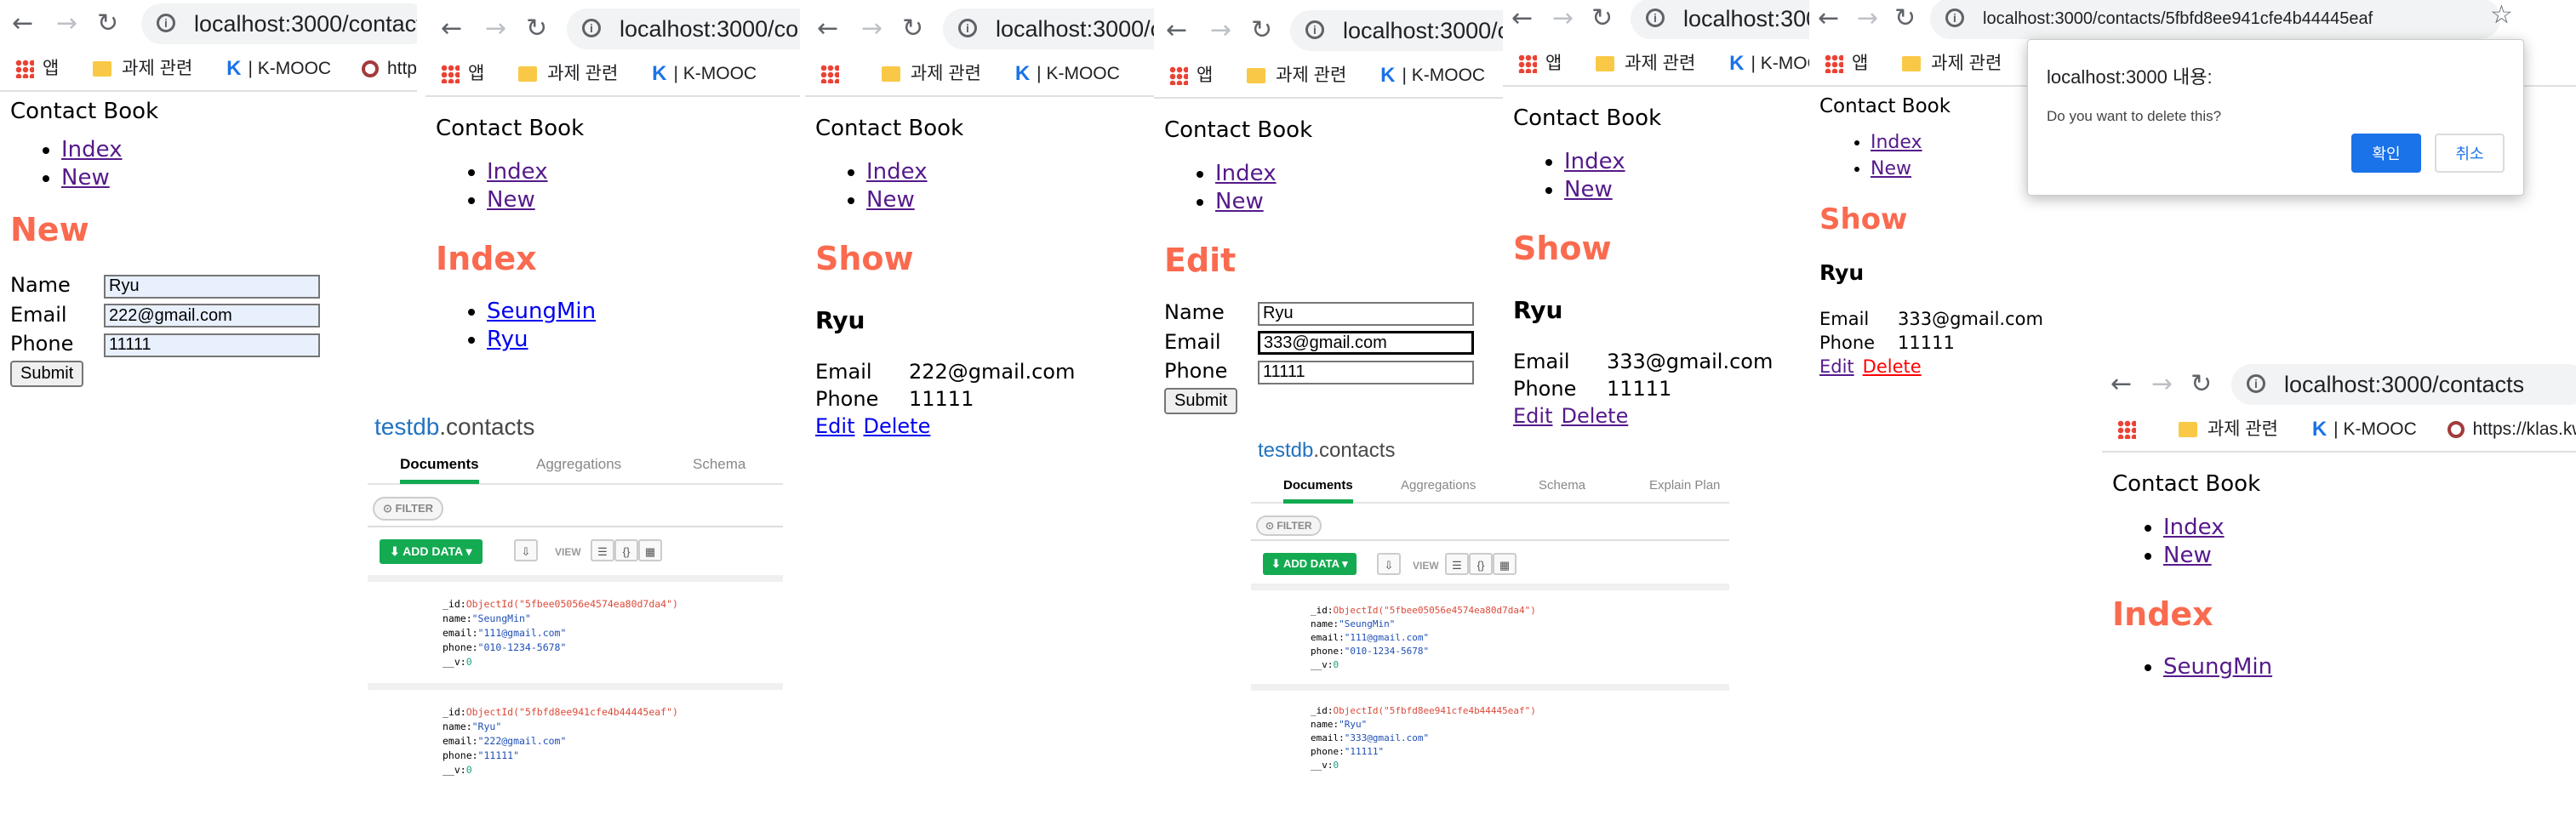  I want to click on cancel-button: 취소, so click(2470, 153).